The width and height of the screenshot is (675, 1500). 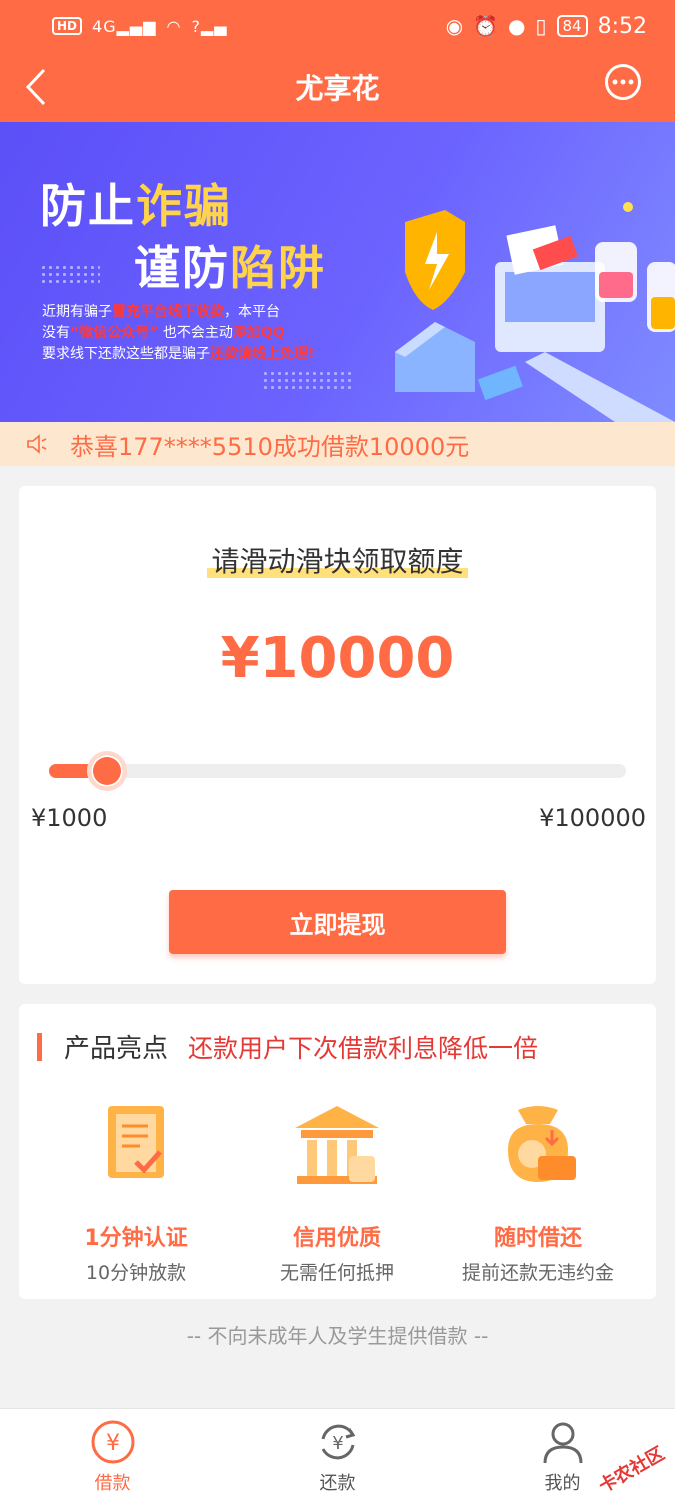 I want to click on nav-label: 还款, so click(x=337, y=1483).